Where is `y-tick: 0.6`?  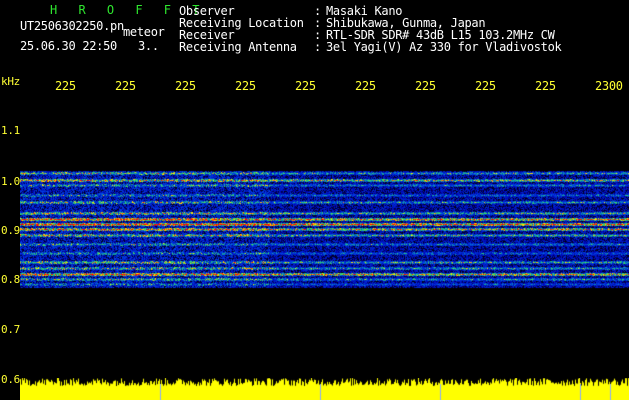
y-tick: 0.6 is located at coordinates (10, 379).